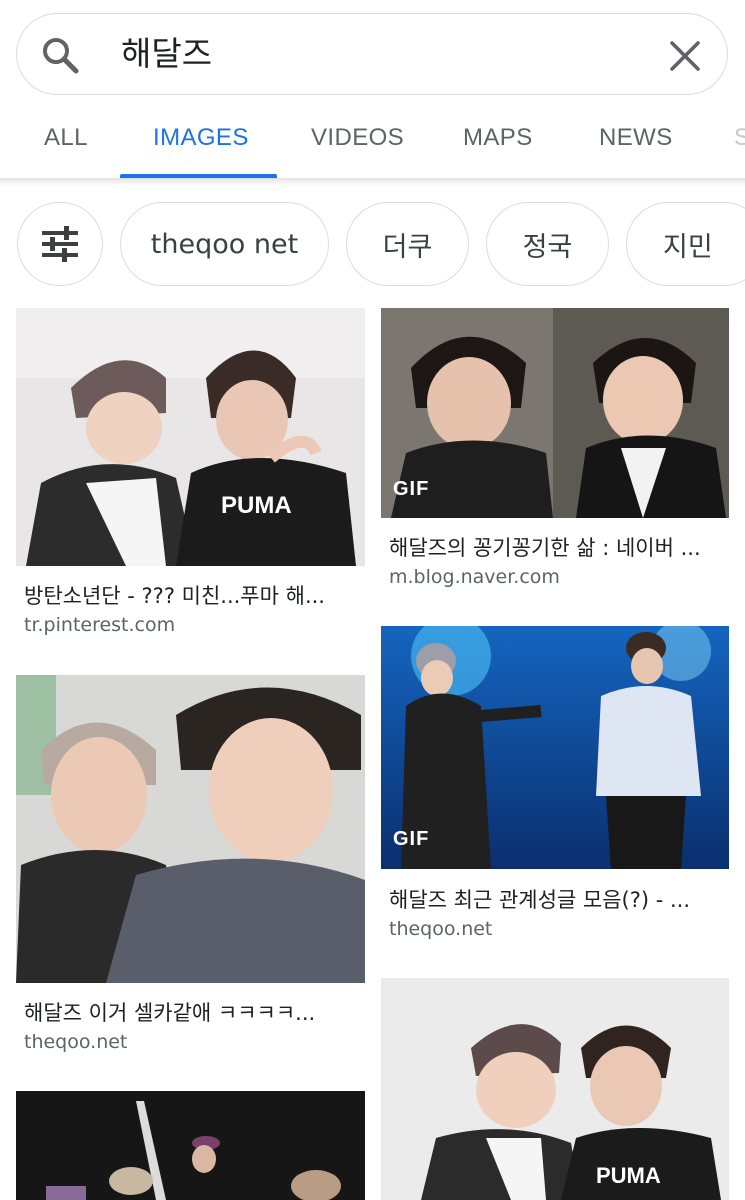 This screenshot has width=745, height=1200. Describe the element at coordinates (474, 577) in the screenshot. I see `result-source: m.blog.naver.com` at that location.